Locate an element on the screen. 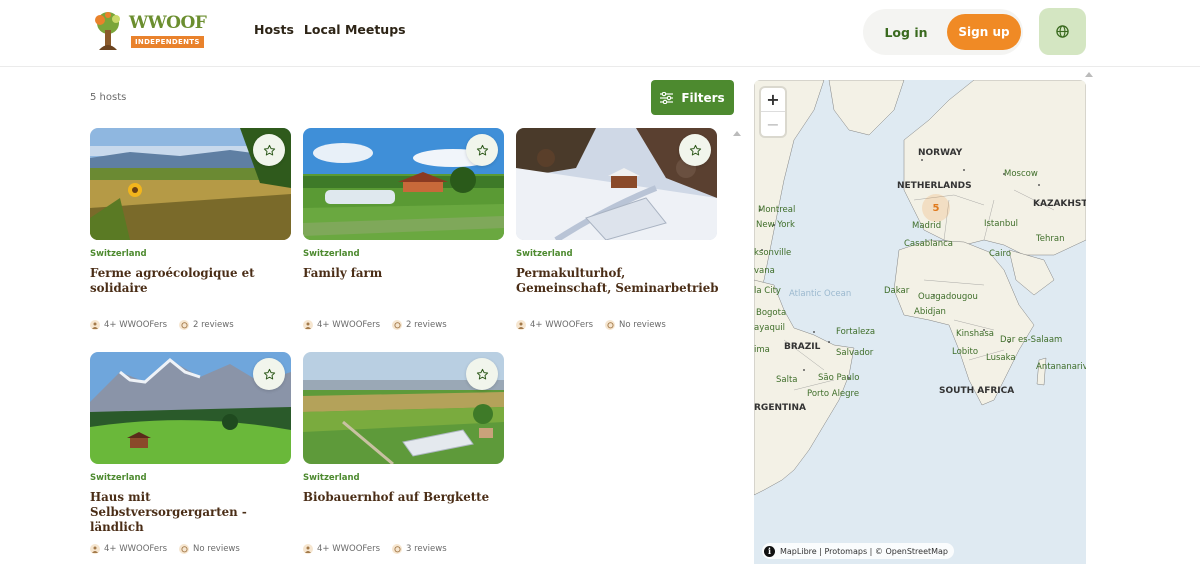 The width and height of the screenshot is (1200, 564). signup-button: Sign up is located at coordinates (984, 32).